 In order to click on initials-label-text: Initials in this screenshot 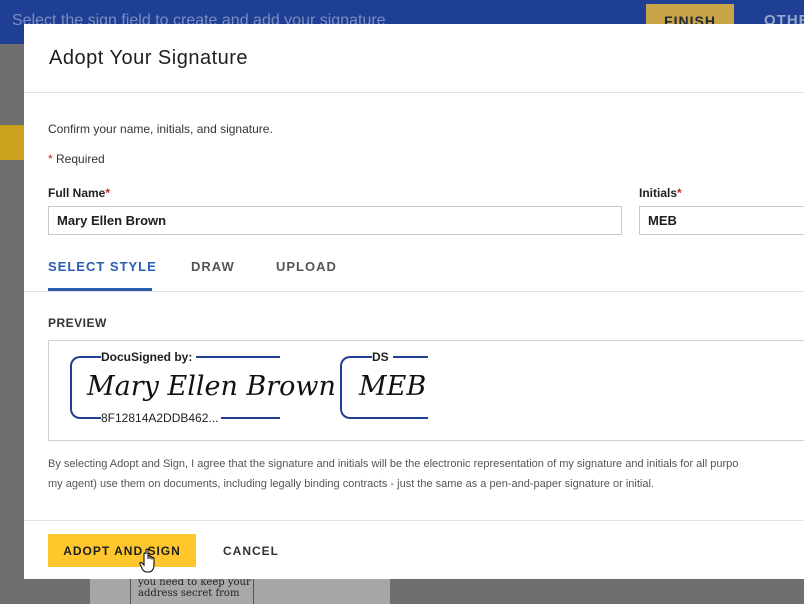, I will do `click(658, 193)`.